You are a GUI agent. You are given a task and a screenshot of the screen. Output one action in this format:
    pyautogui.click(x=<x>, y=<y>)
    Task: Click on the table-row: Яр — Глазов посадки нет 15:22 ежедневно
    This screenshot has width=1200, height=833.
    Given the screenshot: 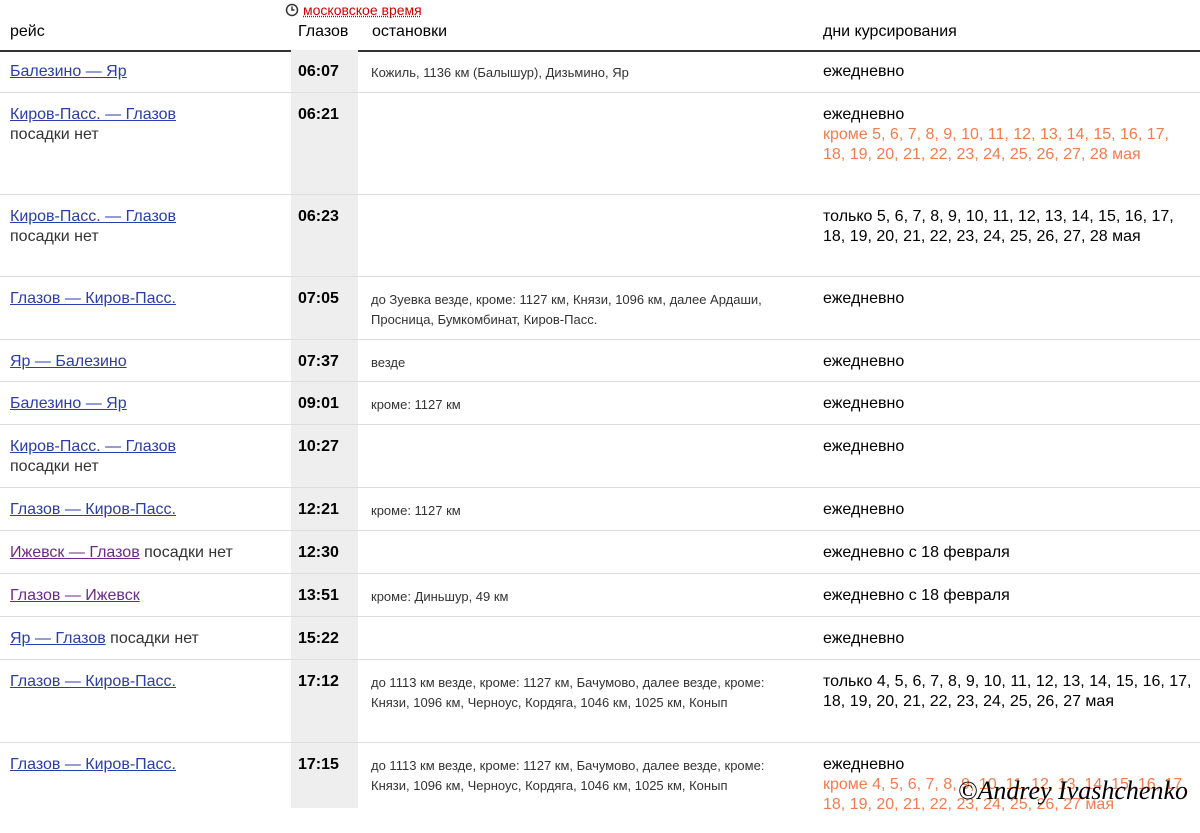 What is the action you would take?
    pyautogui.click(x=600, y=638)
    